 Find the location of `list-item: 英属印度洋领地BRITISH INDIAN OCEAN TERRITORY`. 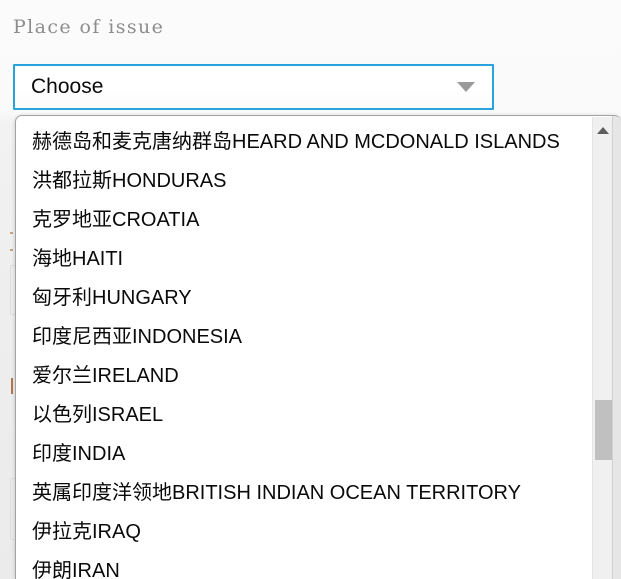

list-item: 英属印度洋领地BRITISH INDIAN OCEAN TERRITORY is located at coordinates (305, 493).